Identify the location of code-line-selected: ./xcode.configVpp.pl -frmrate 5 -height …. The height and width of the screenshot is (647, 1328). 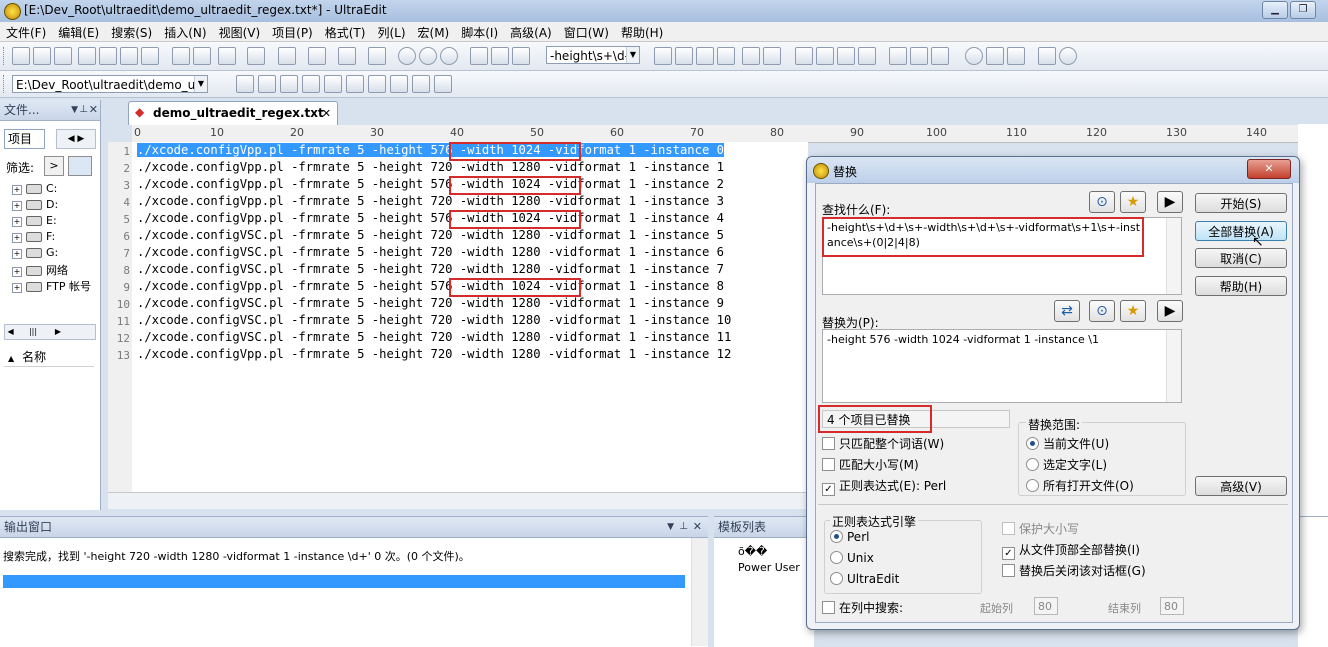
(430, 150).